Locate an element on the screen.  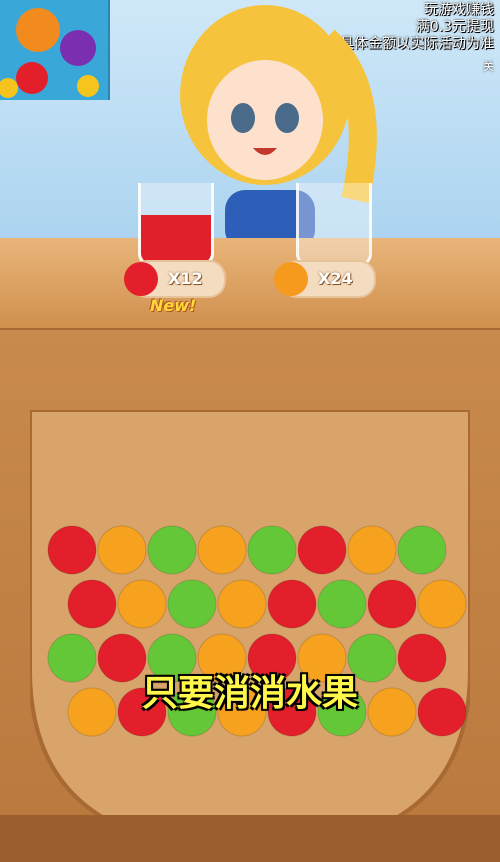
fruit-thumbnail-art is located at coordinates (49, 53).